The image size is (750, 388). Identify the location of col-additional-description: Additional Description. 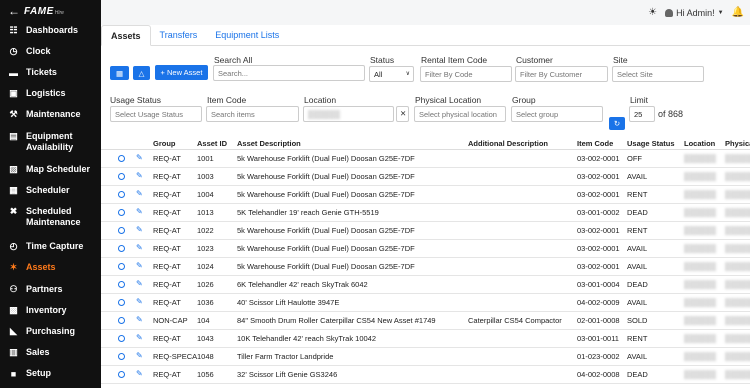
(508, 143).